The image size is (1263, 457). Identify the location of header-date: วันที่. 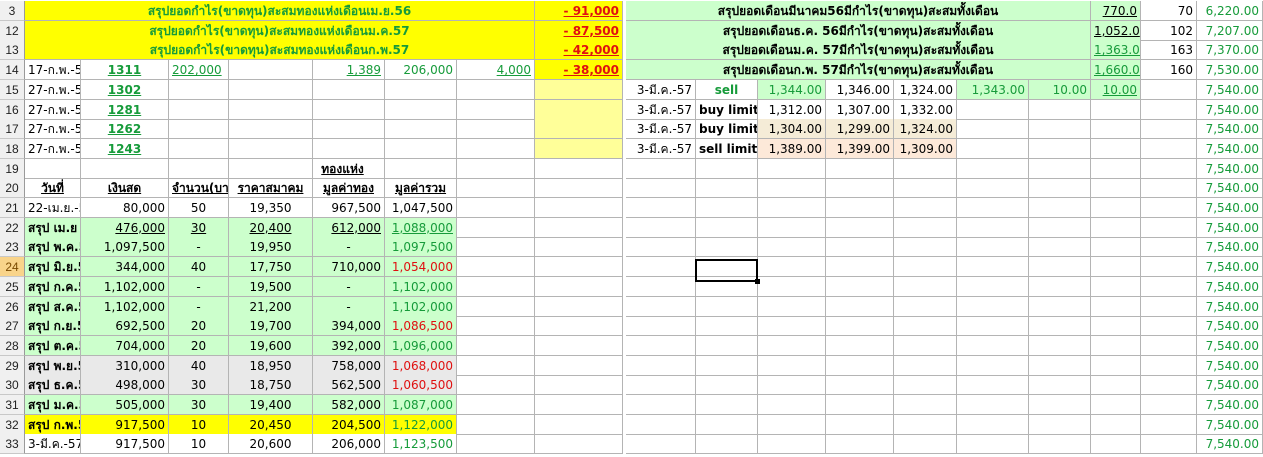
(53, 188).